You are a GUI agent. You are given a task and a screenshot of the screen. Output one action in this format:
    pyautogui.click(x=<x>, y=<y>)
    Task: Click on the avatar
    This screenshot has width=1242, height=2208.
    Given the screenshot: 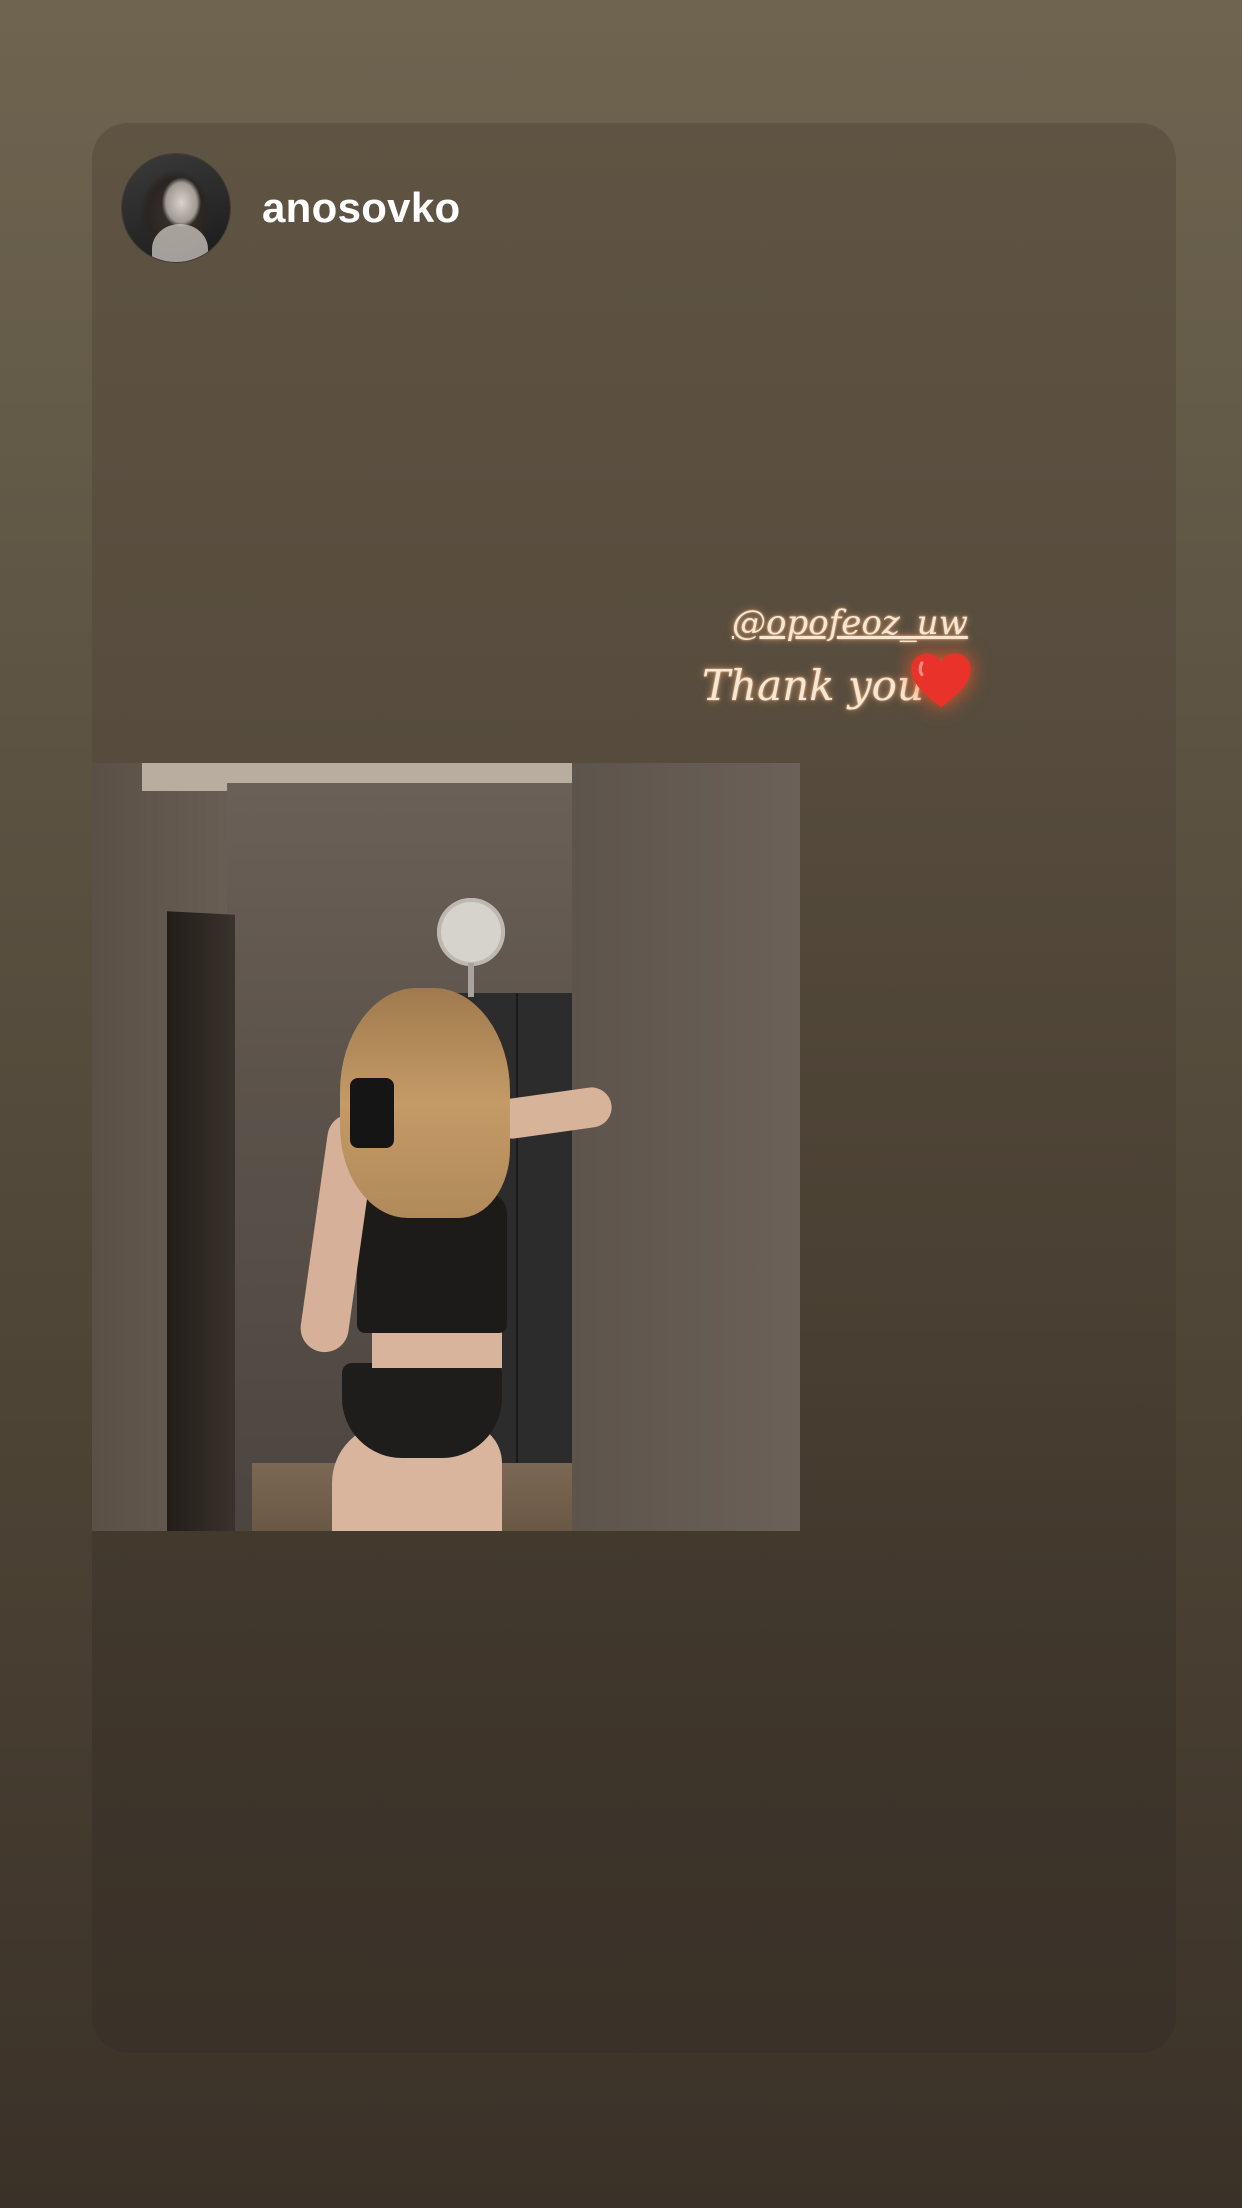 What is the action you would take?
    pyautogui.click(x=176, y=208)
    